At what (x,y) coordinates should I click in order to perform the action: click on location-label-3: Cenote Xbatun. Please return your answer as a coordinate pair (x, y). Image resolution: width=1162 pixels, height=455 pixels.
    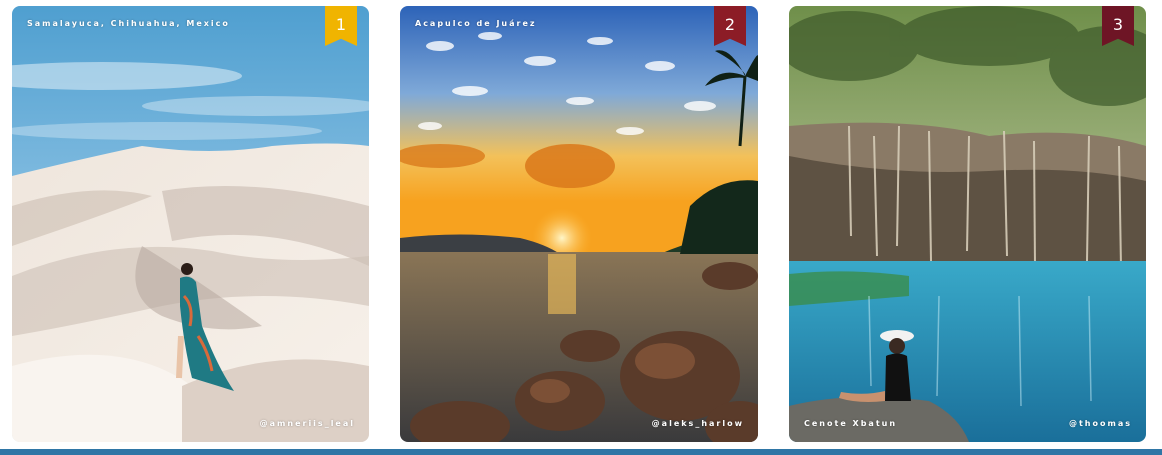
    Looking at the image, I should click on (851, 423).